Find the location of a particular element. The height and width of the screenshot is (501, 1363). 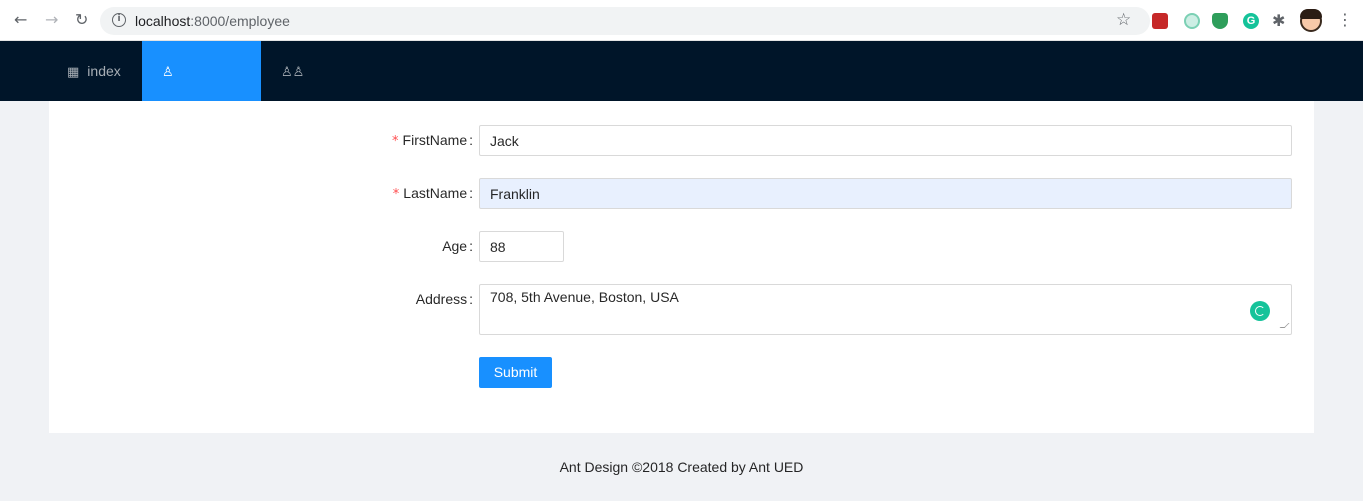

footer: Ant Design ©2018 Created by Ant UED is located at coordinates (681, 467).